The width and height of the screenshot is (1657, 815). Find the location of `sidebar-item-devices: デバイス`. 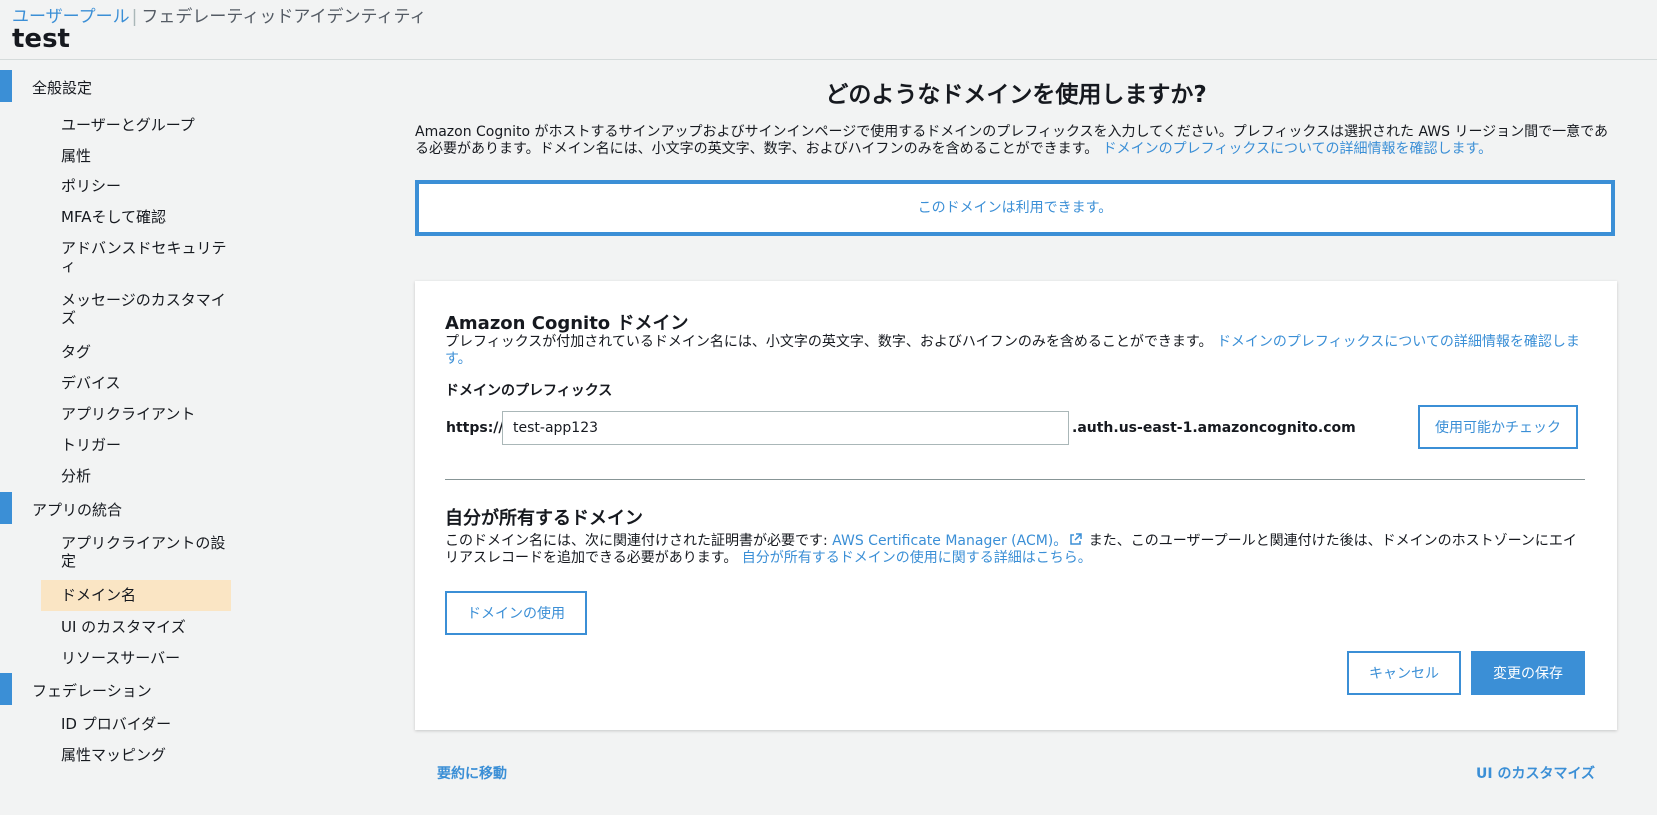

sidebar-item-devices: デバイス is located at coordinates (136, 383).